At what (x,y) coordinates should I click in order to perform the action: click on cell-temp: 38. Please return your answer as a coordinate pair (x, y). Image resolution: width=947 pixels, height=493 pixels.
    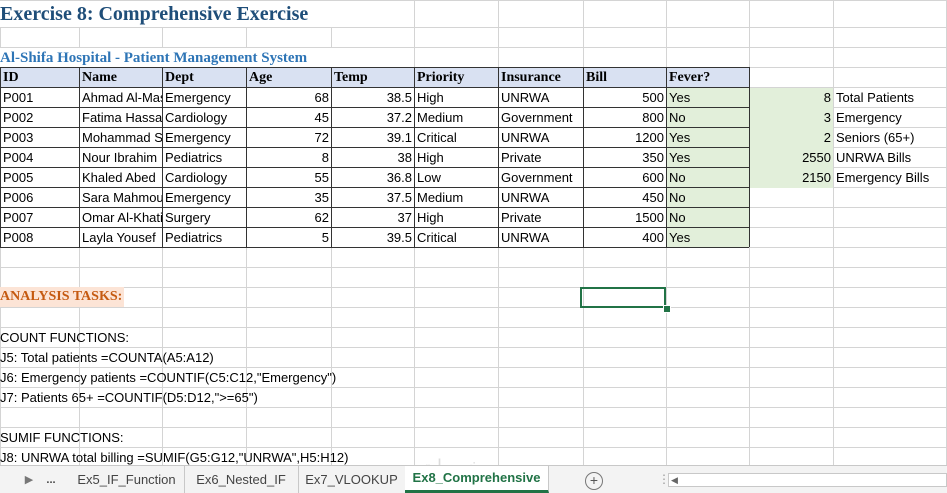
    Looking at the image, I should click on (373, 157).